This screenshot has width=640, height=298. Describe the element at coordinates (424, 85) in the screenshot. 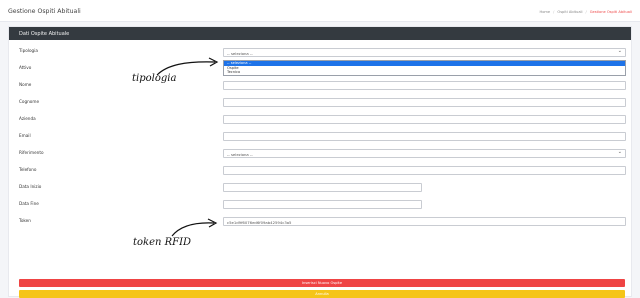

I see `nome-field` at that location.